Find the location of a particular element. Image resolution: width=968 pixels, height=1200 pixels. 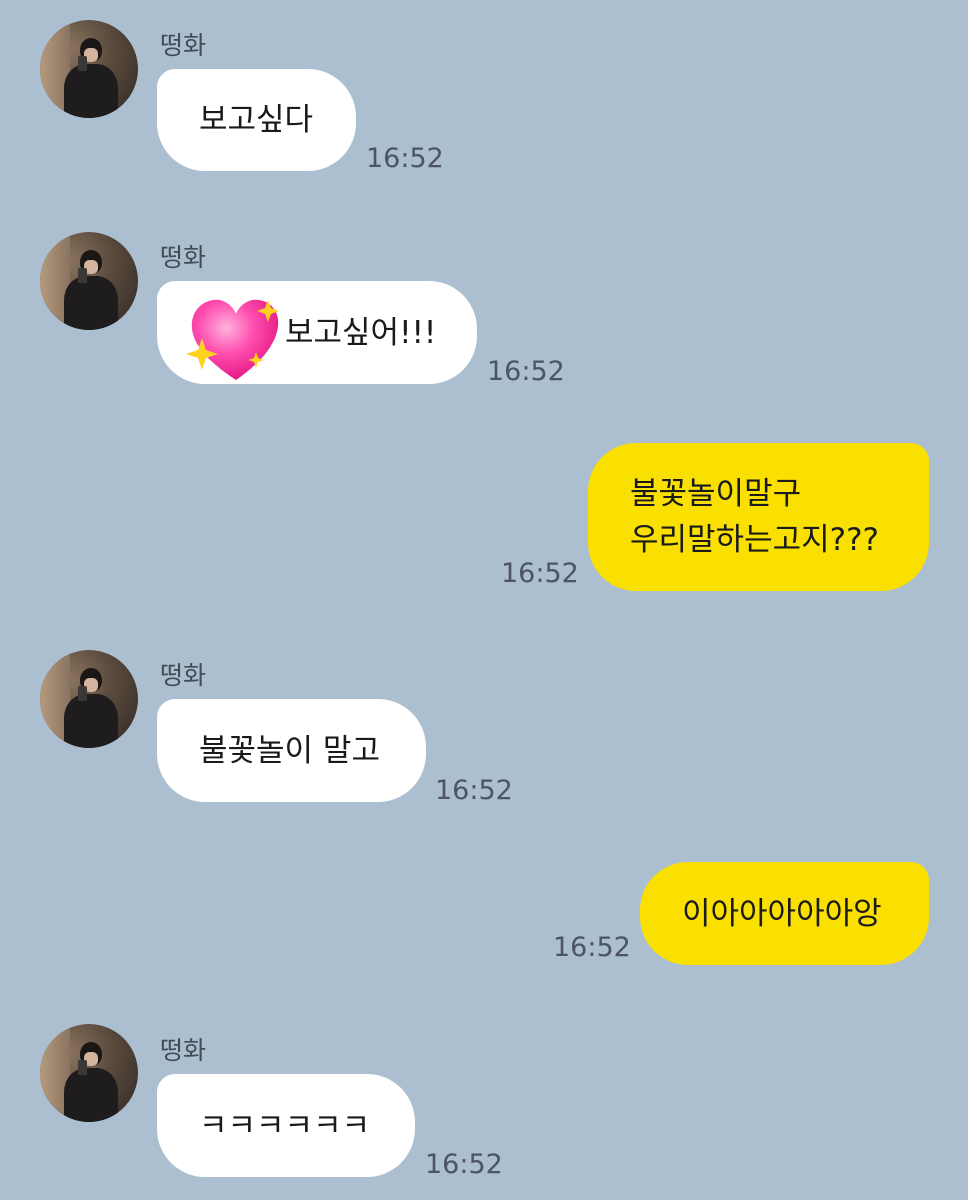

message-text-line: 불꽃놀이말구 is located at coordinates (716, 494).